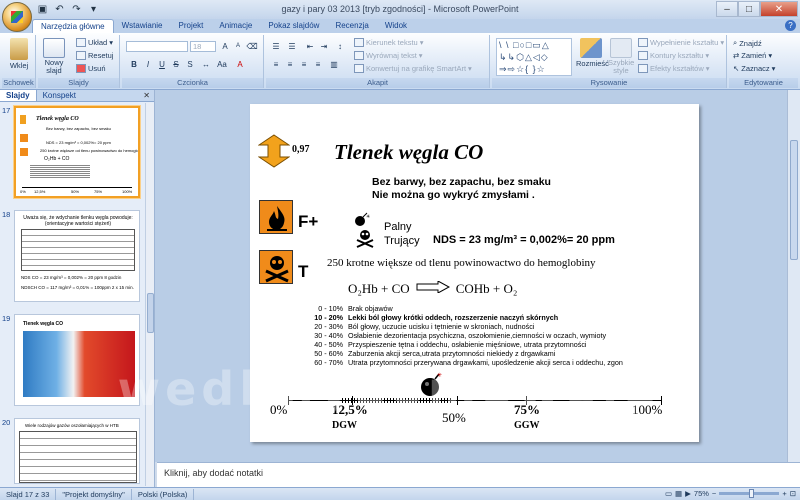 The width and height of the screenshot is (800, 500). I want to click on minimize-button: –, so click(727, 9).